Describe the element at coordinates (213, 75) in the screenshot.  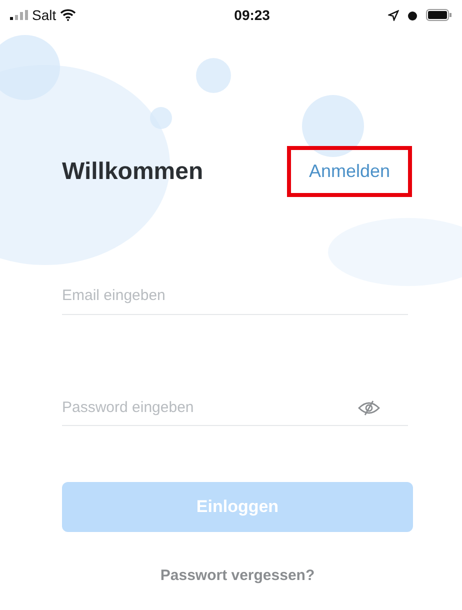
I see `decorative-bubble` at that location.